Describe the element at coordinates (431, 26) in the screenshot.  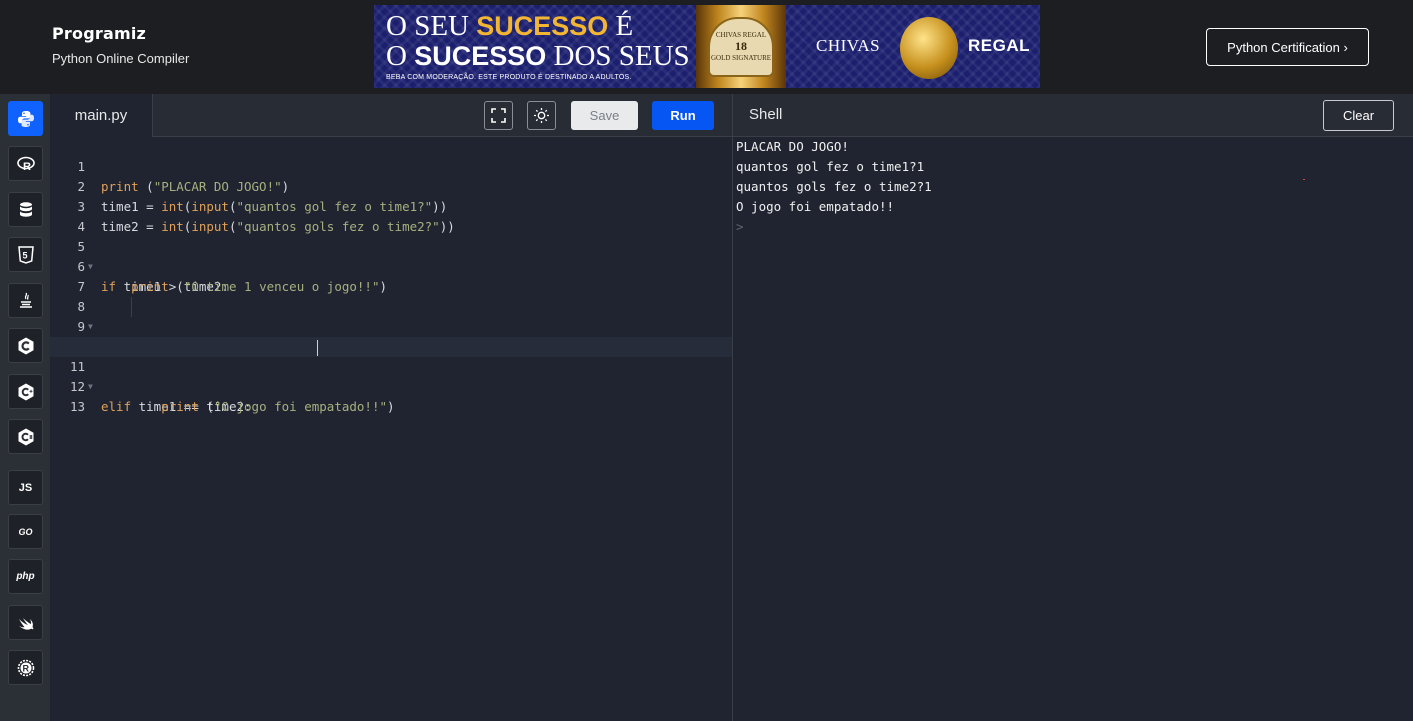
I see `ad-text: O SEU` at that location.